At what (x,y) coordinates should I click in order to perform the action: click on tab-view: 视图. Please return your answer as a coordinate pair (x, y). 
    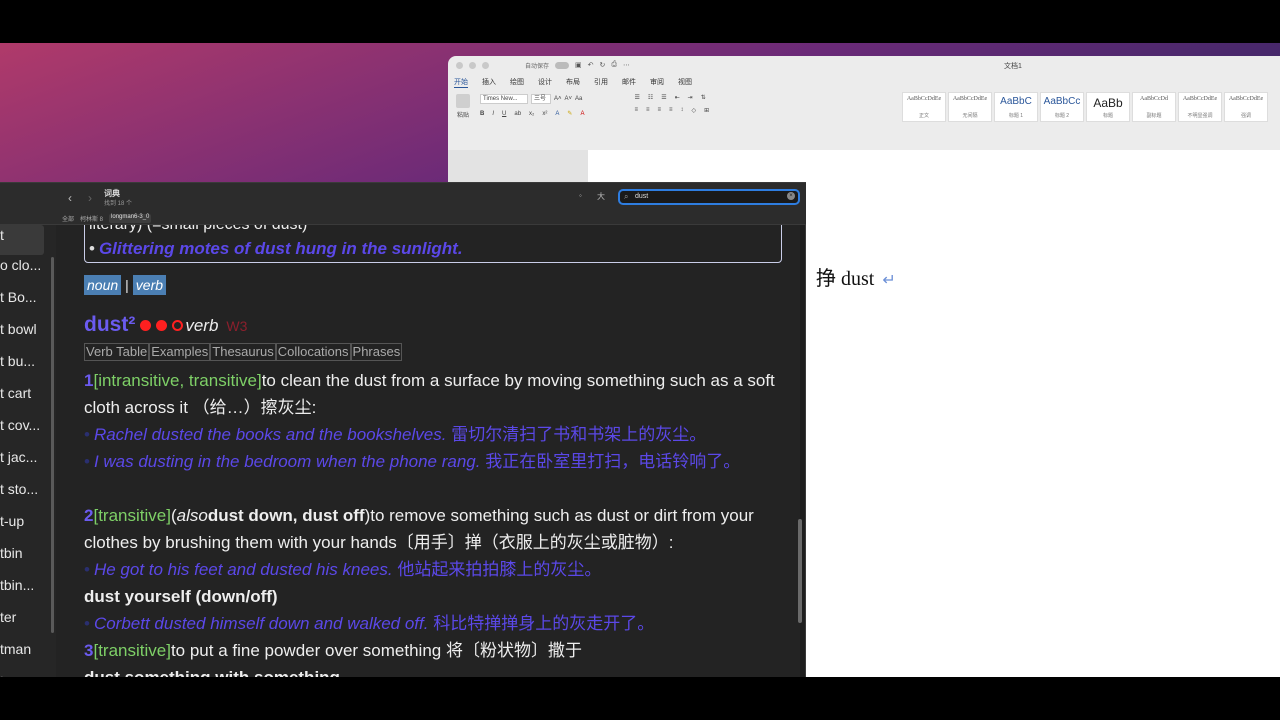
    Looking at the image, I should click on (685, 82).